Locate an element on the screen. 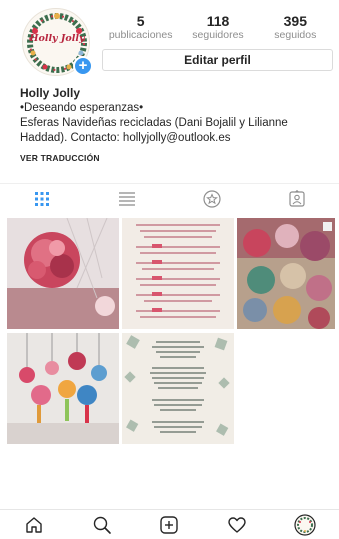 The image size is (339, 539). hanging-ornaments-image is located at coordinates (63, 388).